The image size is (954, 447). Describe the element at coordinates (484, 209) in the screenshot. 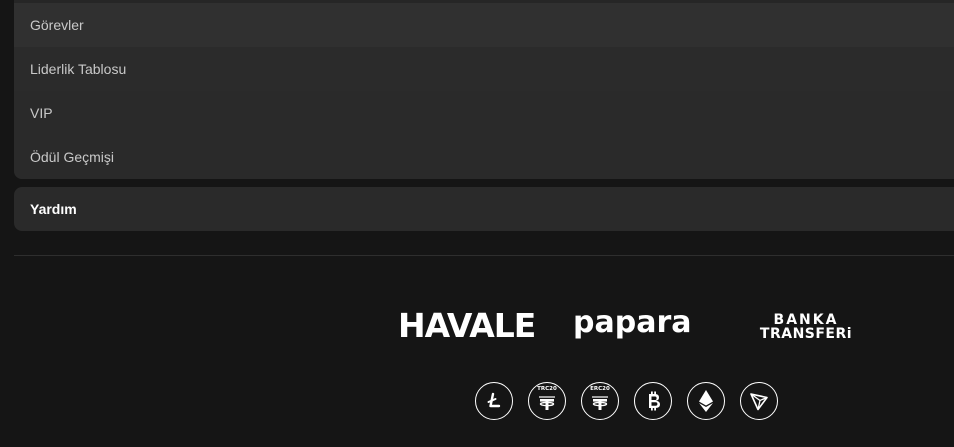

I see `help-section-toggle: Yardım` at that location.